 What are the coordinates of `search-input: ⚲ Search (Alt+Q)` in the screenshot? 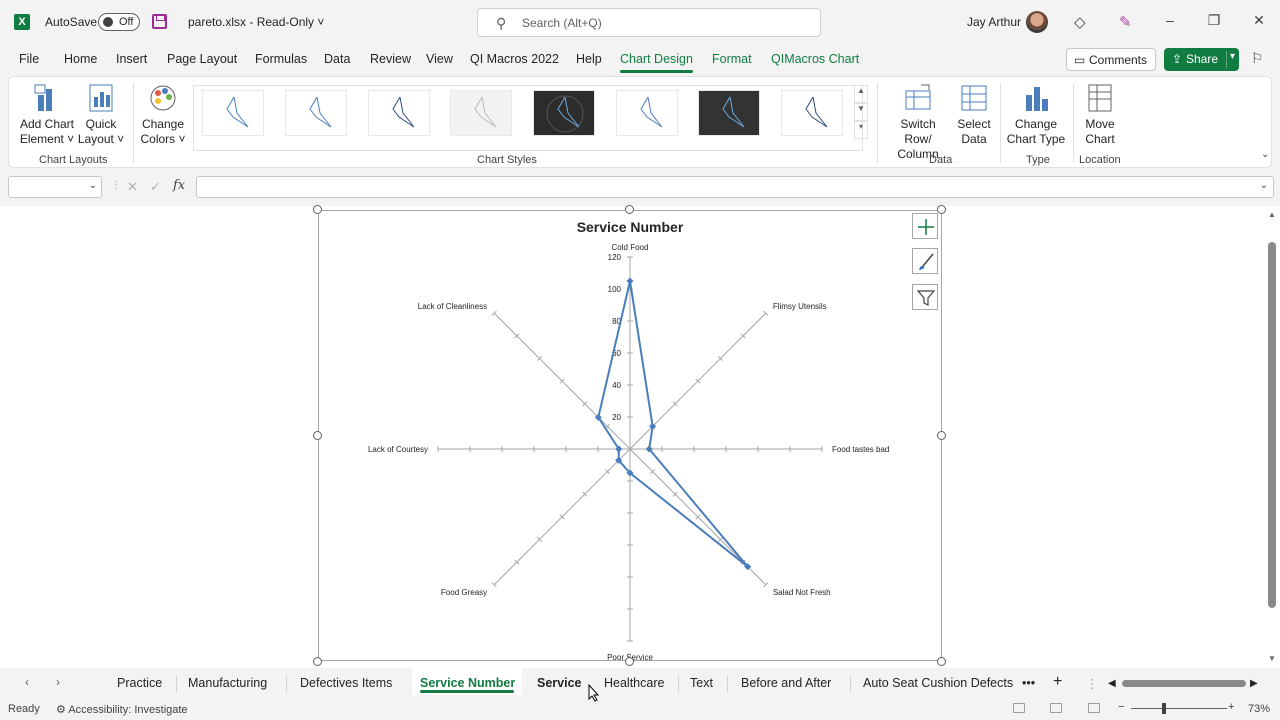 It's located at (649, 22).